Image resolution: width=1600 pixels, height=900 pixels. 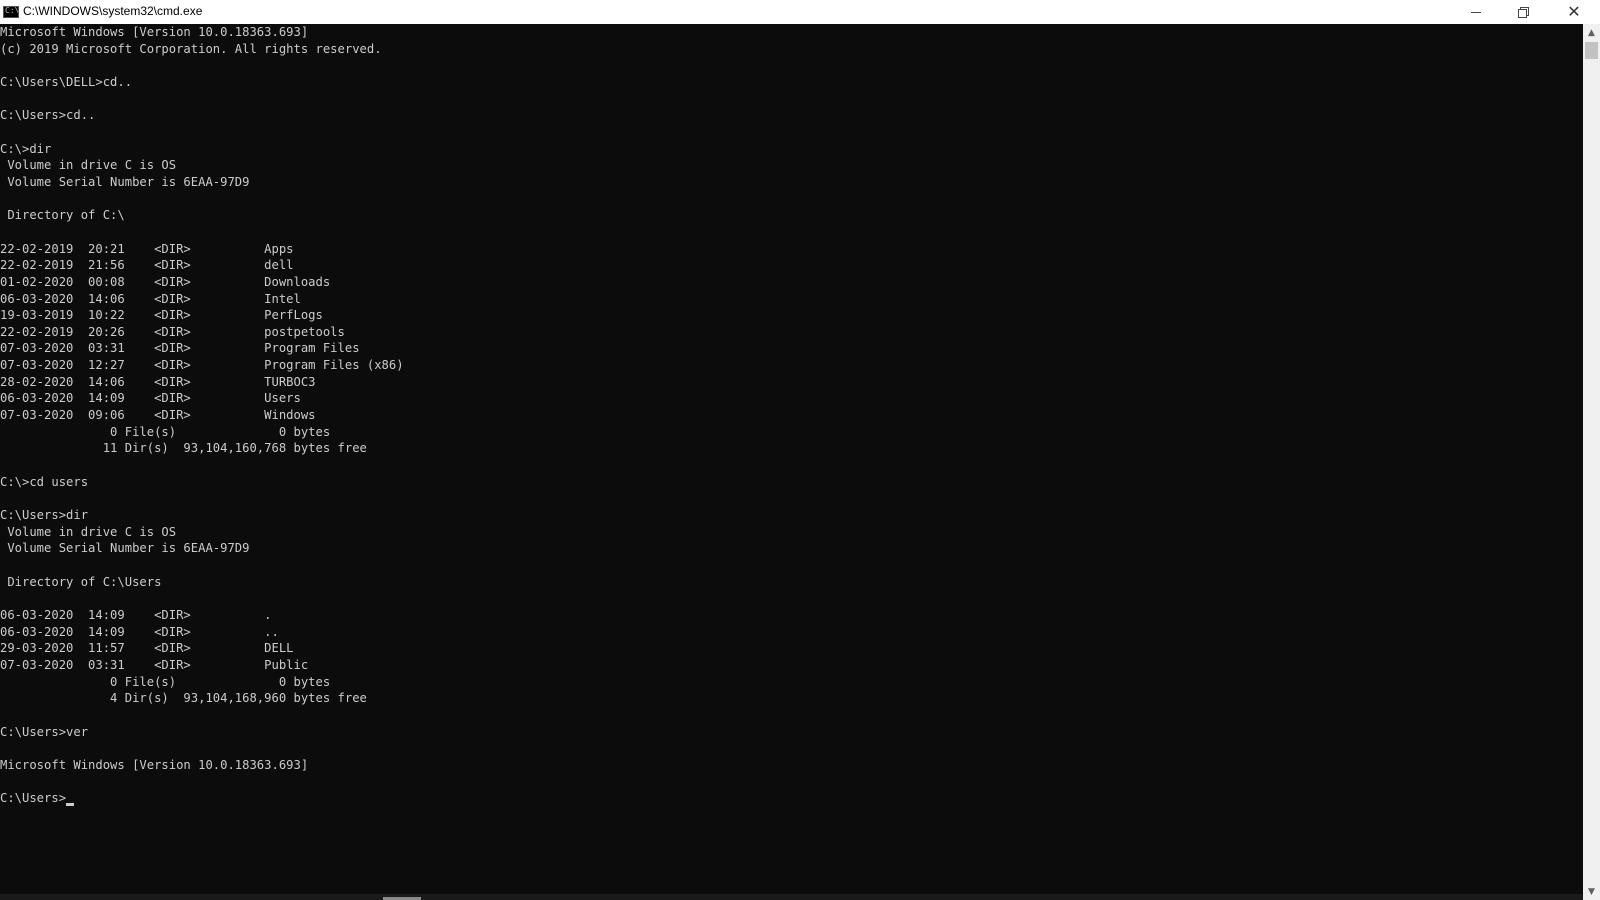 What do you see at coordinates (62, 215) in the screenshot?
I see `console-line: Directory of C:\` at bounding box center [62, 215].